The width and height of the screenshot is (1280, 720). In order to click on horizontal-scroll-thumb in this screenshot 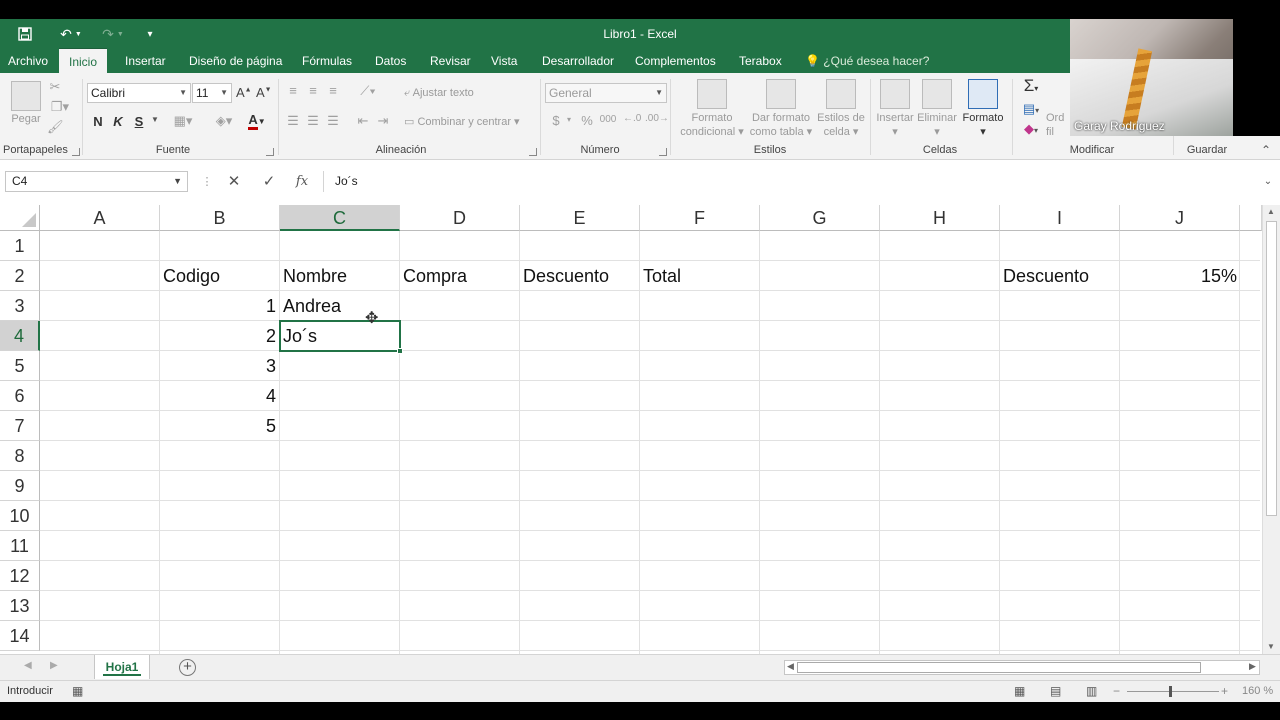, I will do `click(999, 667)`.